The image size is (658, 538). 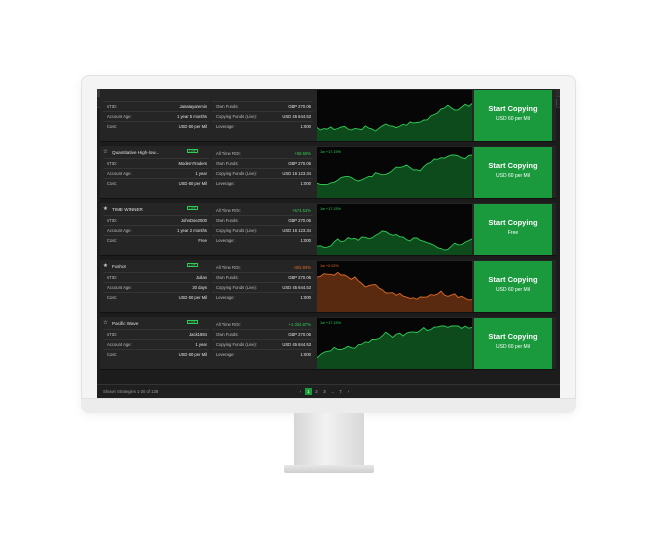 What do you see at coordinates (193, 163) in the screenshot?
I see `stid-value: ModernTraders` at bounding box center [193, 163].